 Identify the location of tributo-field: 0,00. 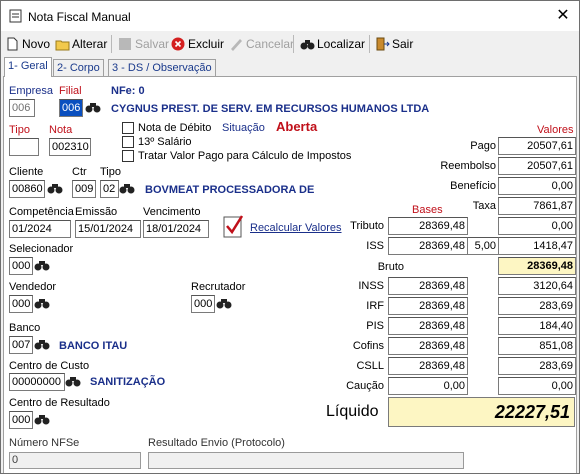
(537, 226).